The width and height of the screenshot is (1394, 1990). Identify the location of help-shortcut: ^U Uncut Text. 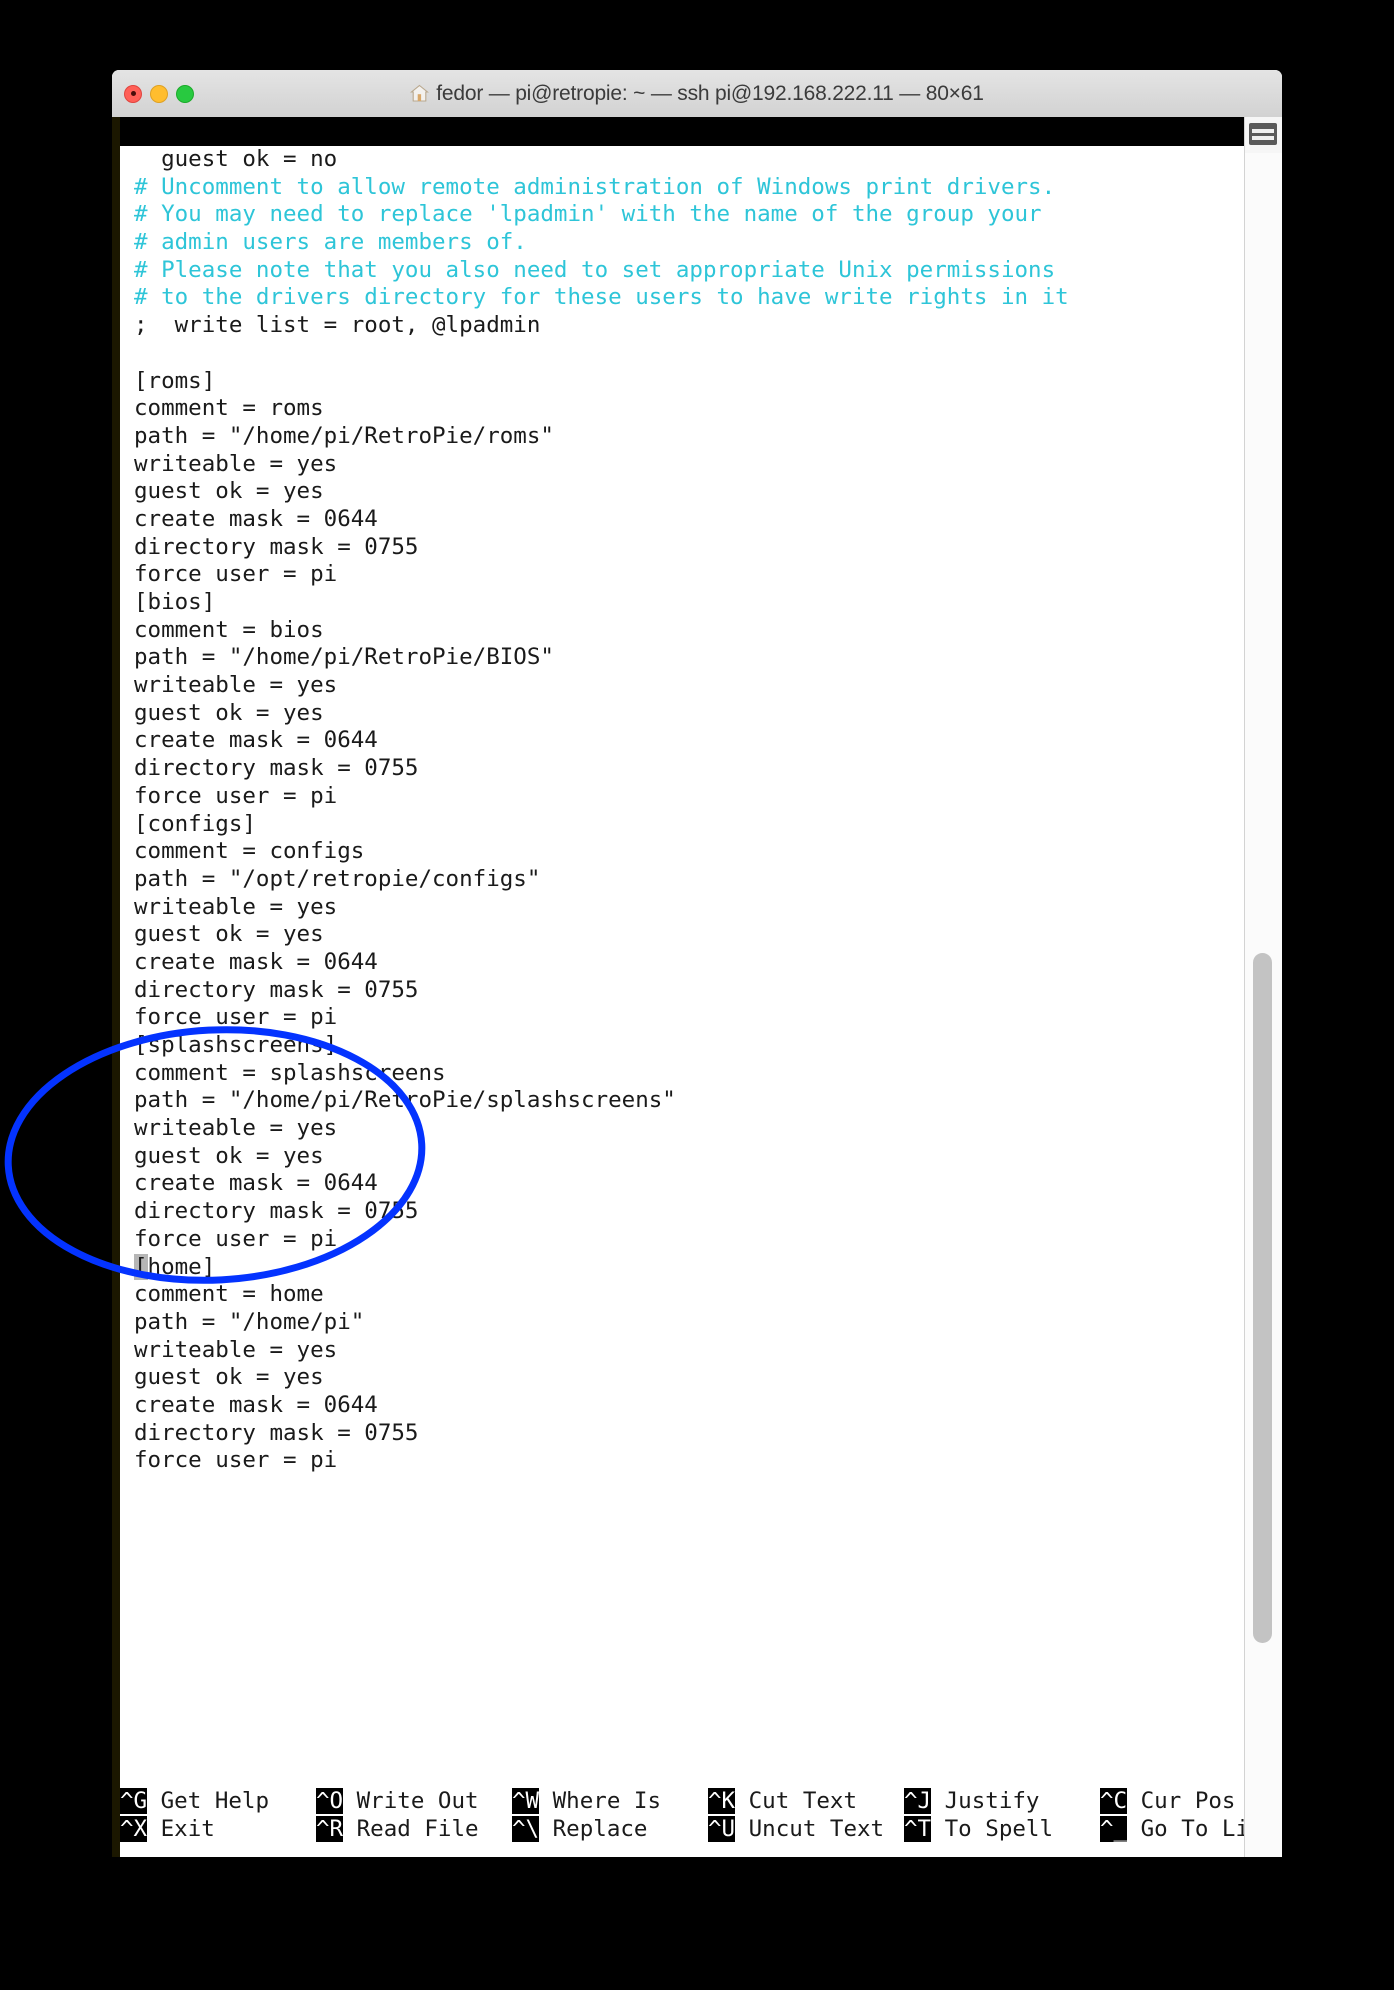
(796, 1829).